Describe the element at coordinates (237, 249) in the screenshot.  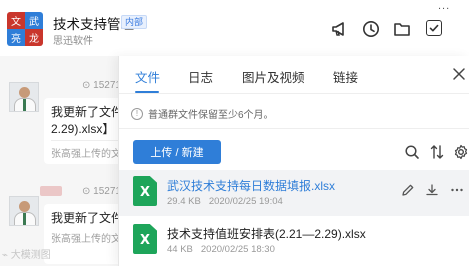
I see `file-date: 2020/02/25 18:30` at that location.